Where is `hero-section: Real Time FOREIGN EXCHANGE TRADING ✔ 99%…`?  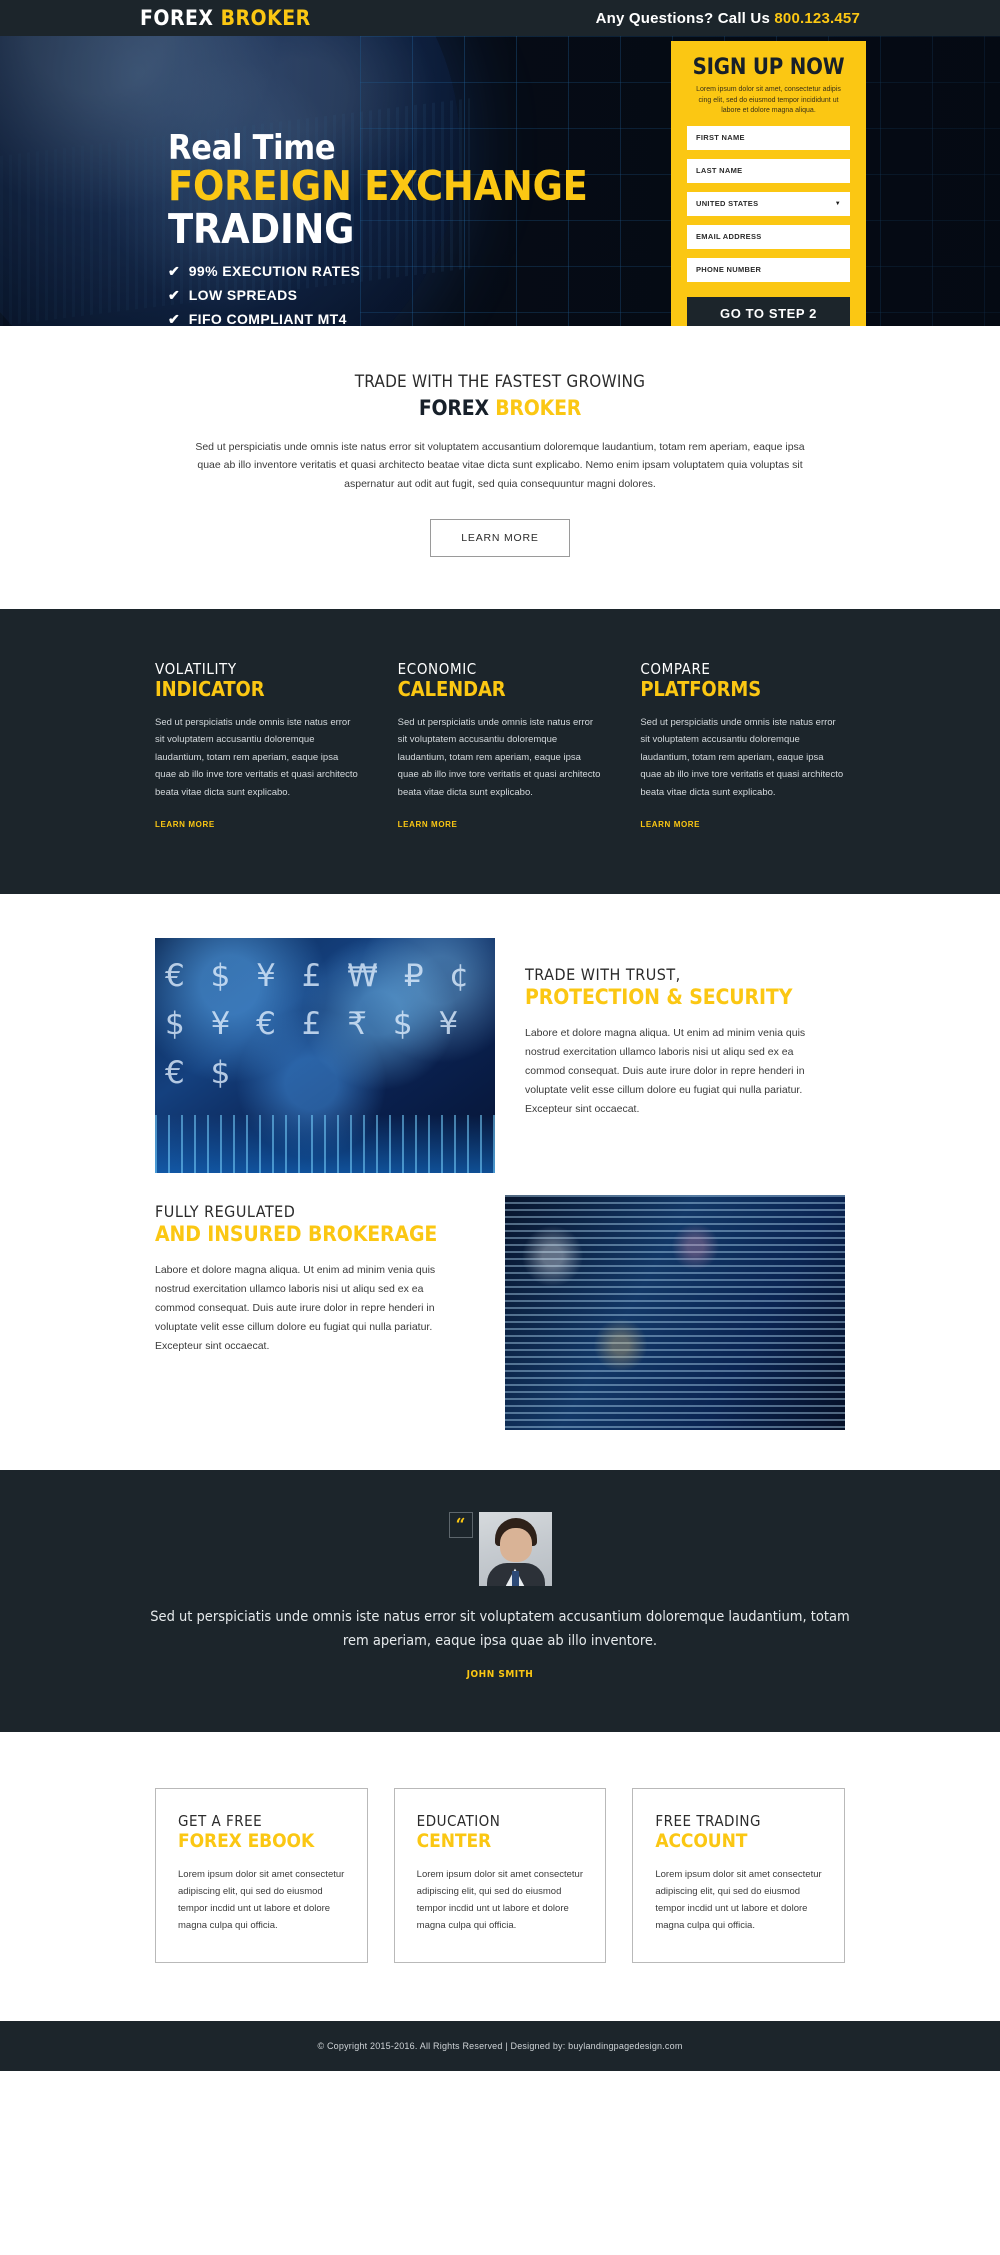
hero-section: Real Time FOREIGN EXCHANGE TRADING ✔ 99%… is located at coordinates (500, 181).